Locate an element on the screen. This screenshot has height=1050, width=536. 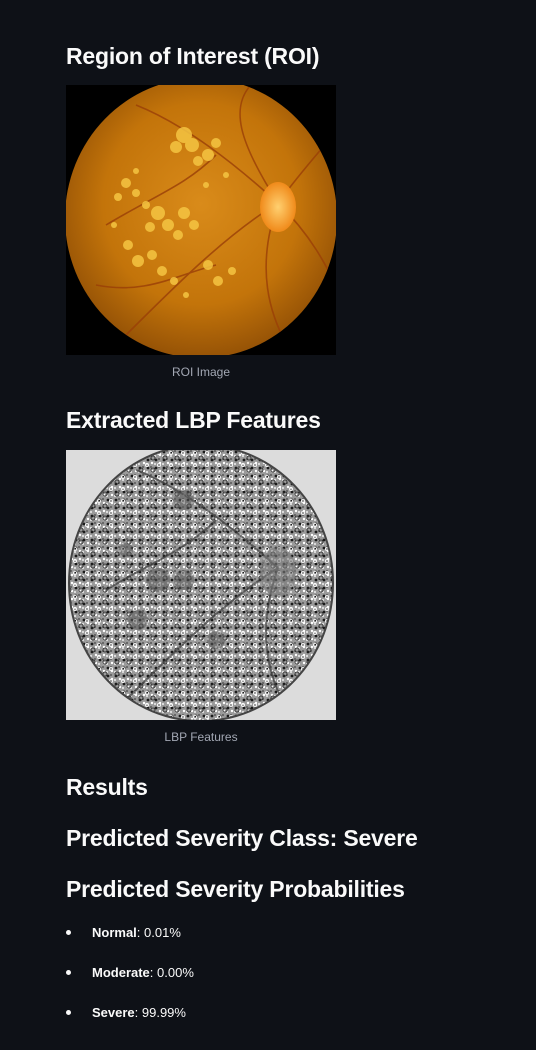
roi-caption: ROI Image is located at coordinates (201, 372).